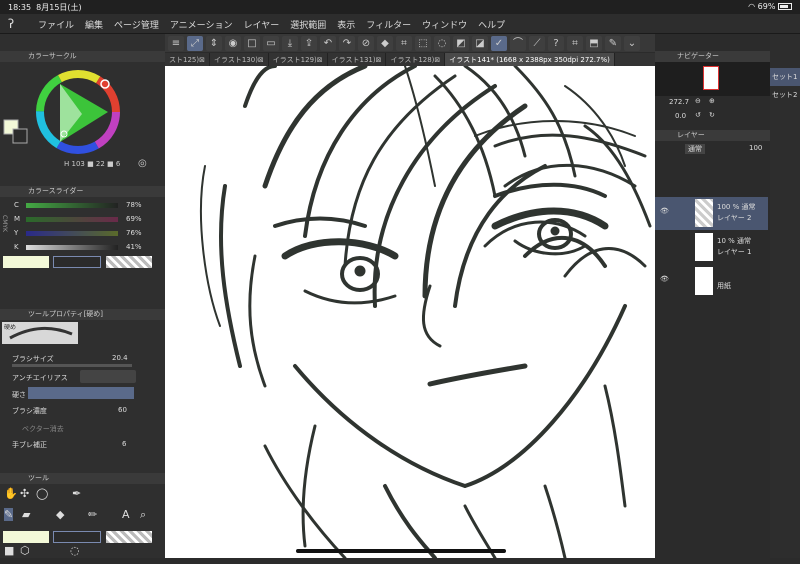 The height and width of the screenshot is (564, 800). What do you see at coordinates (308, 24) in the screenshot?
I see `menu-selection: 選択範囲` at bounding box center [308, 24].